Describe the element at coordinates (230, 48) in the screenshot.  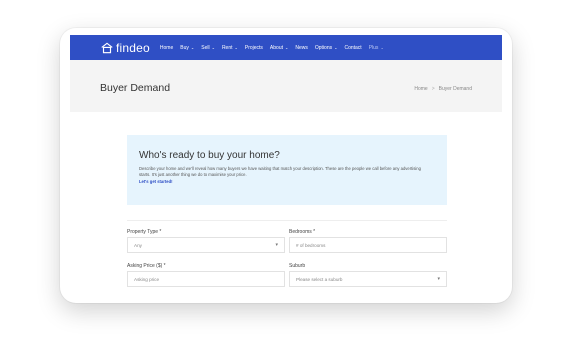
I see `nav-item-rent: Rent ⌄` at that location.